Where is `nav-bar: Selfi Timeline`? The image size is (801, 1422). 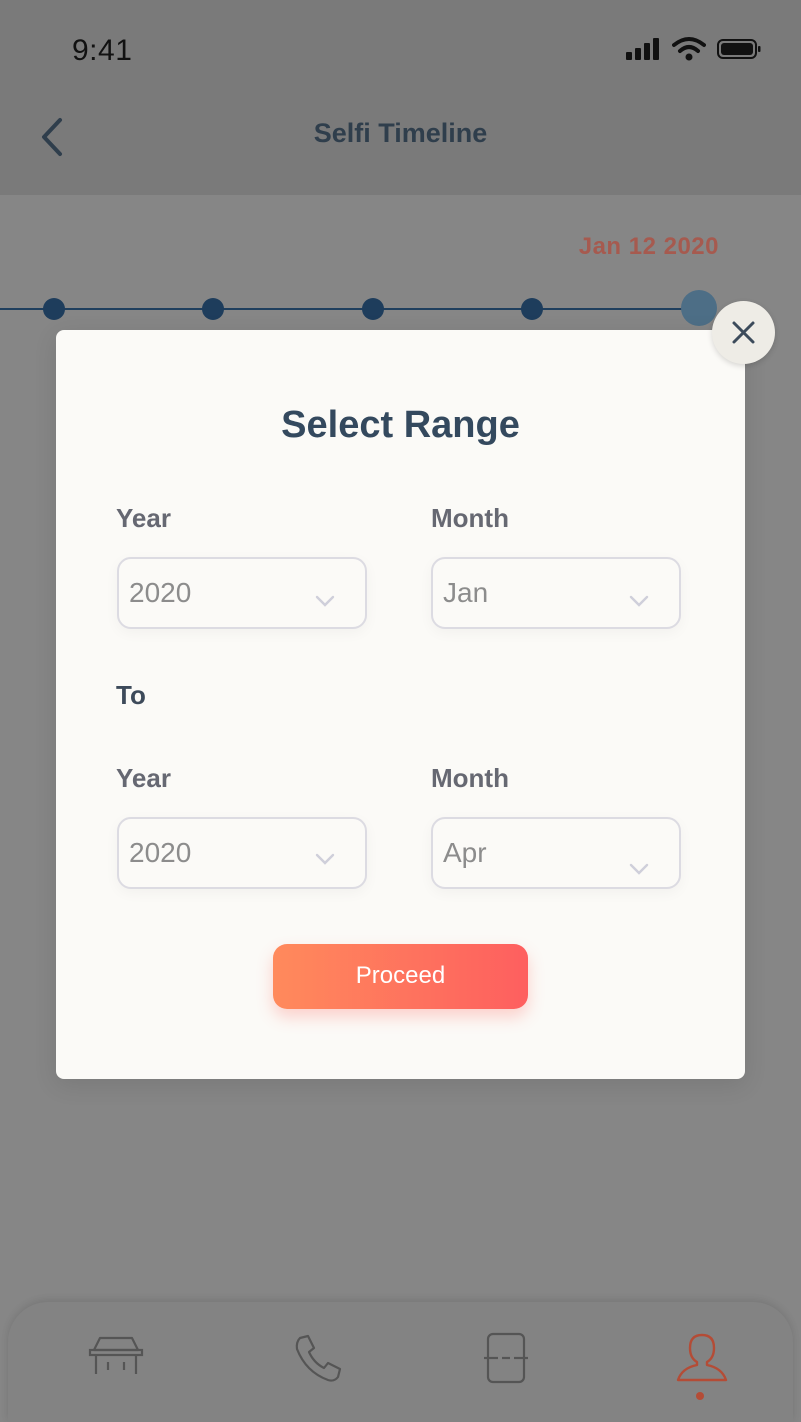 nav-bar: Selfi Timeline is located at coordinates (400, 147).